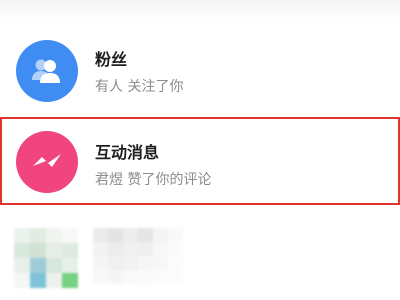 The height and width of the screenshot is (300, 400). I want to click on group-people-icon, so click(46, 71).